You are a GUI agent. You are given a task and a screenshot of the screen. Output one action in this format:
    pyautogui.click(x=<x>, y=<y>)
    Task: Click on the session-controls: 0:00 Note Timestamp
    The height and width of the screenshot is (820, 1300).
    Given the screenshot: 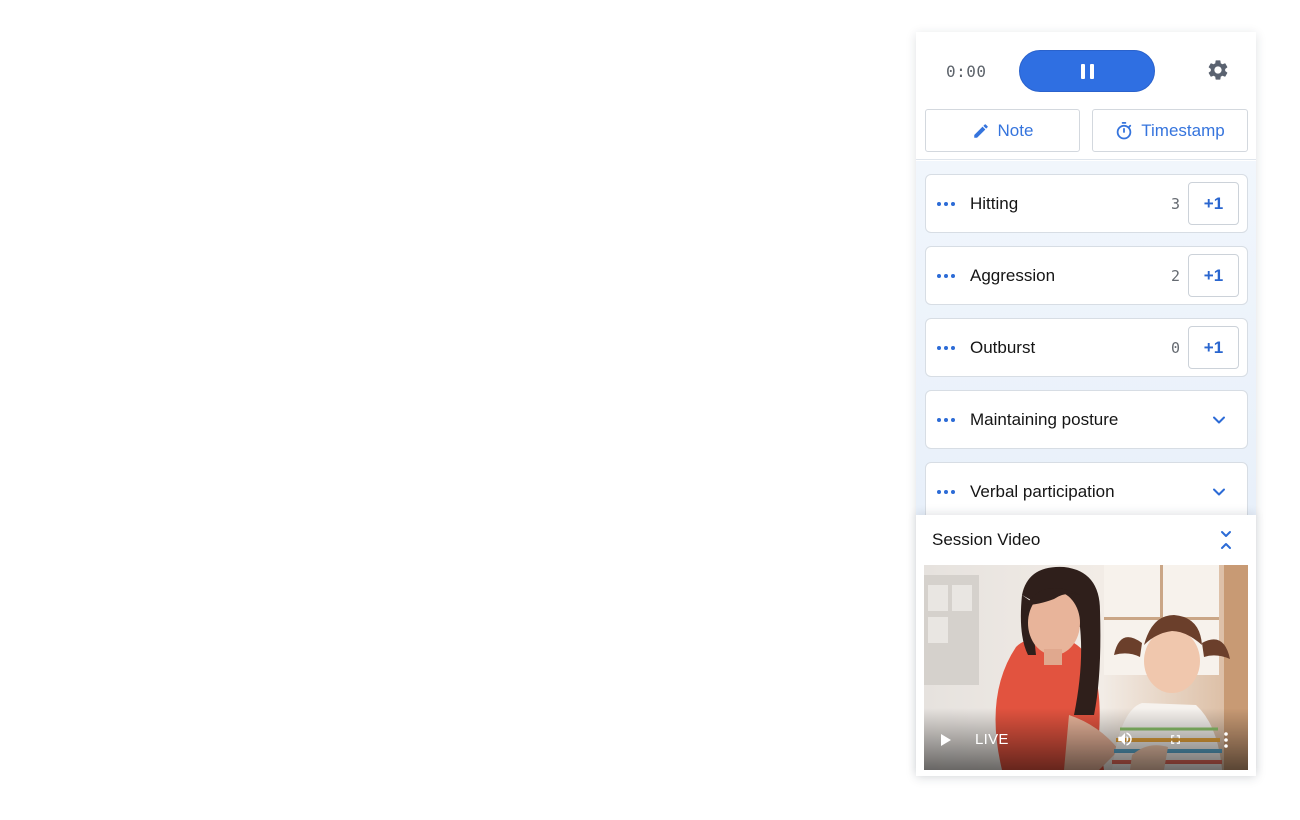 What is the action you would take?
    pyautogui.click(x=1086, y=96)
    